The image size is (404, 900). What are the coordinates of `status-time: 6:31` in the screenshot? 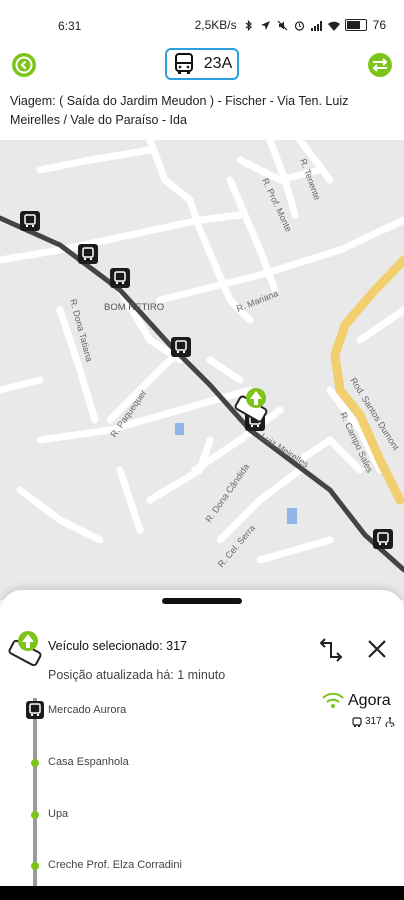 It's located at (70, 26).